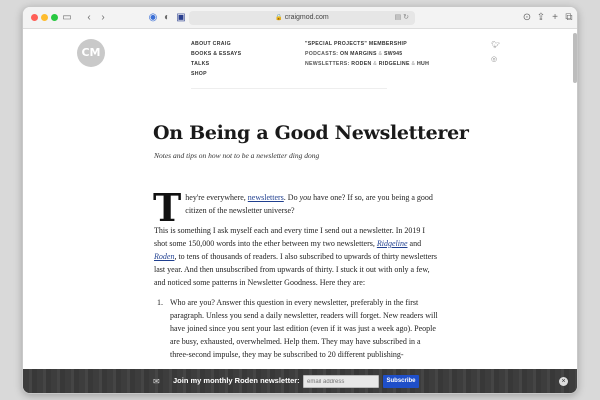 Image resolution: width=600 pixels, height=400 pixels. Describe the element at coordinates (575, 58) in the screenshot. I see `scrollbar` at that location.